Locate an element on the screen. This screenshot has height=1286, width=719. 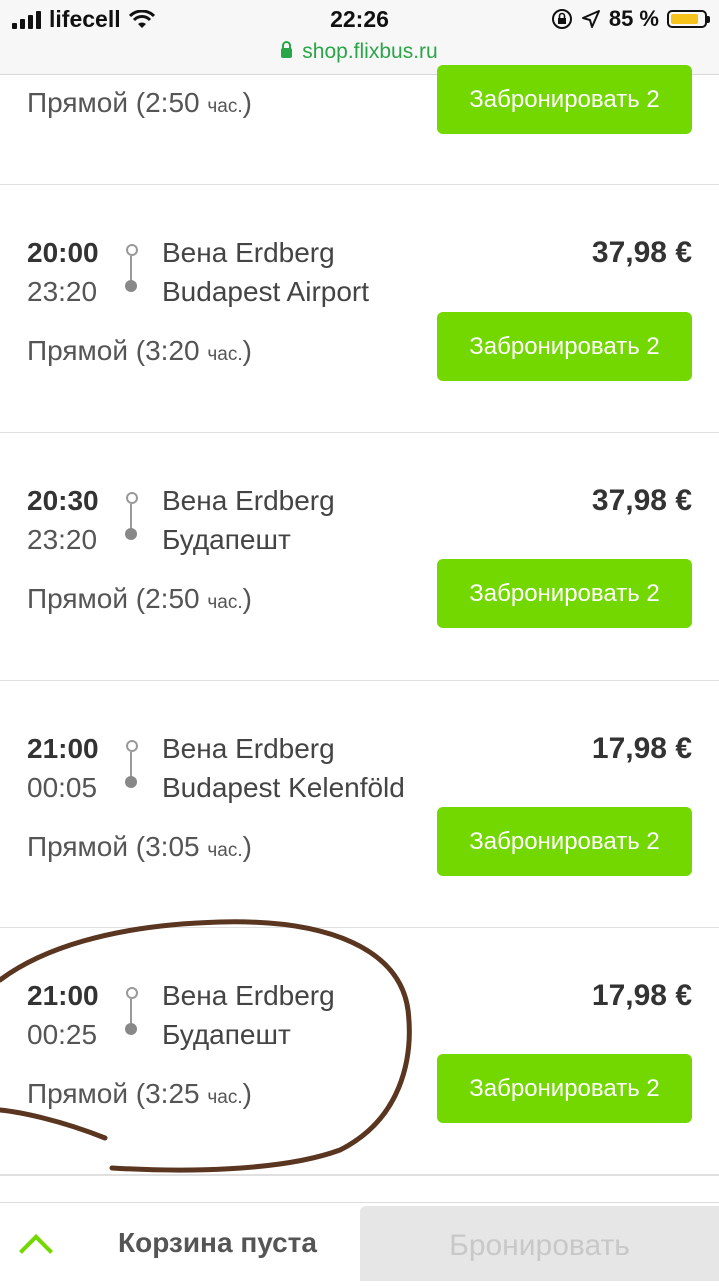
lock-icon is located at coordinates (287, 49).